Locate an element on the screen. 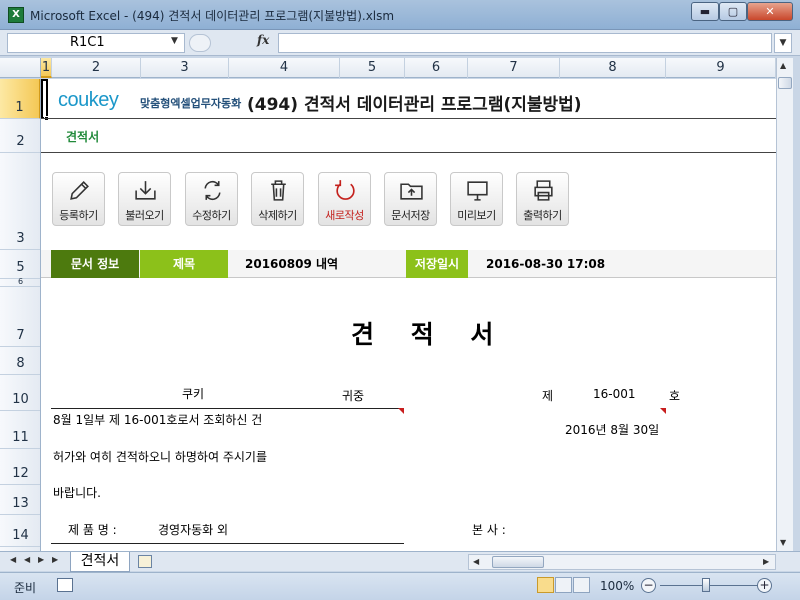  prev-sheet-icon: ◀ is located at coordinates (27, 559).